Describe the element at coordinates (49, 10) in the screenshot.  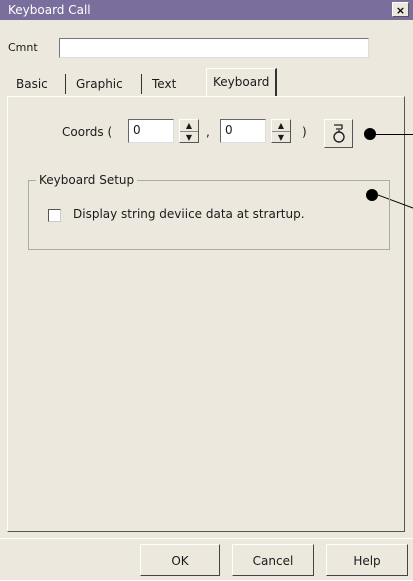
I see `window-title: Keyboard Call` at that location.